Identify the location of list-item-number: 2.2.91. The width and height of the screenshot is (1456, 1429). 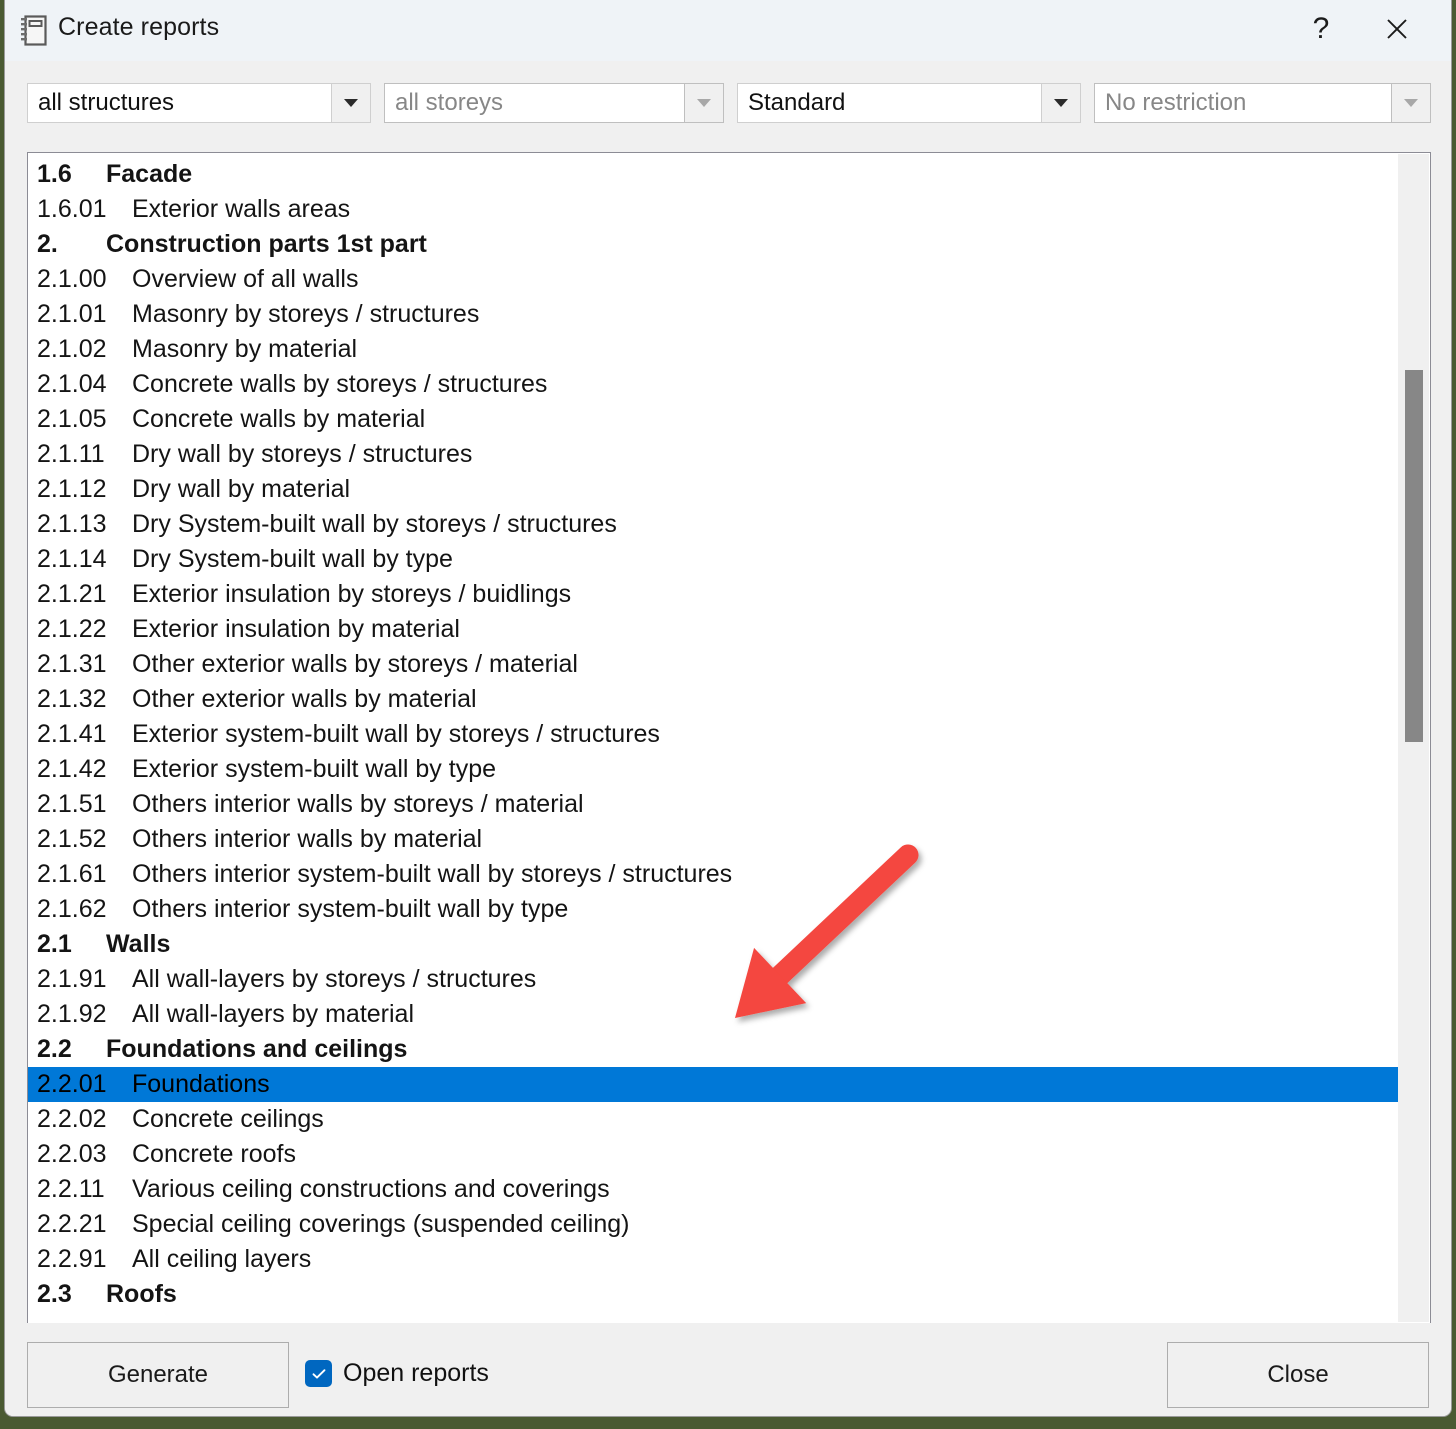
(72, 1259).